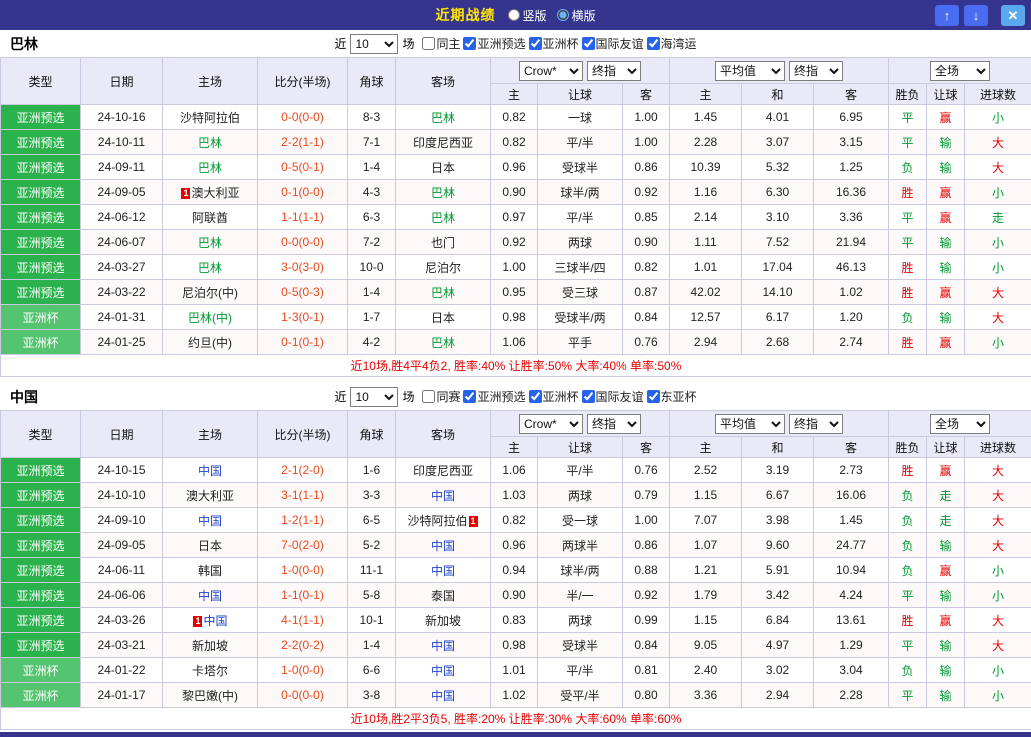  I want to click on layout-option-vertical: 竖版, so click(527, 15).